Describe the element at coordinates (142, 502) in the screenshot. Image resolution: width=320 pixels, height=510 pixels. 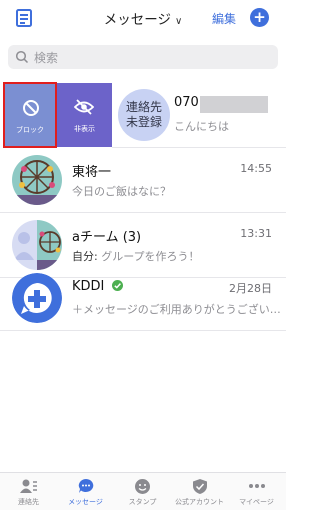
I see `tab-label: スタンプ` at that location.